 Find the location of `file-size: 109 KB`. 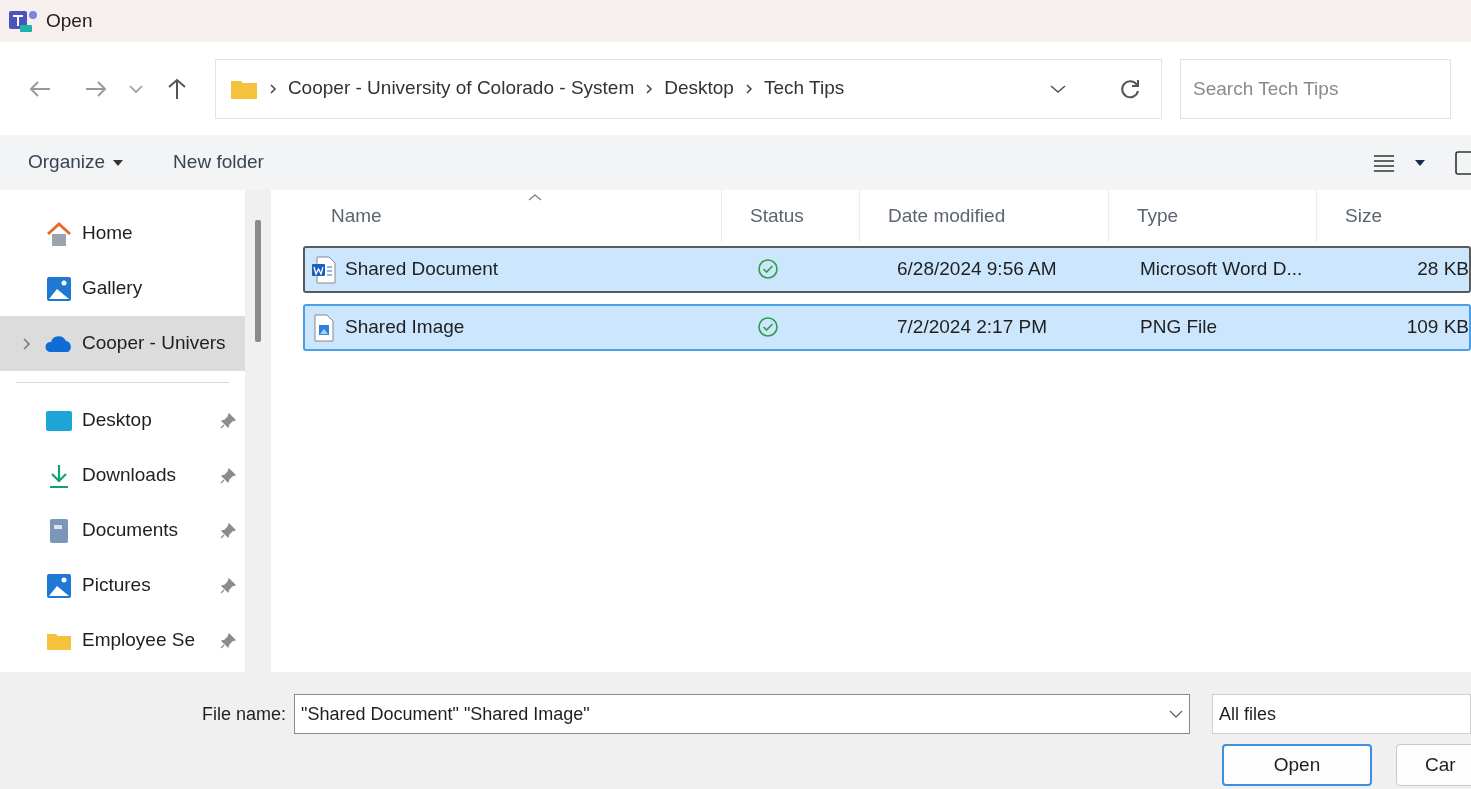

file-size: 109 KB is located at coordinates (1437, 327).